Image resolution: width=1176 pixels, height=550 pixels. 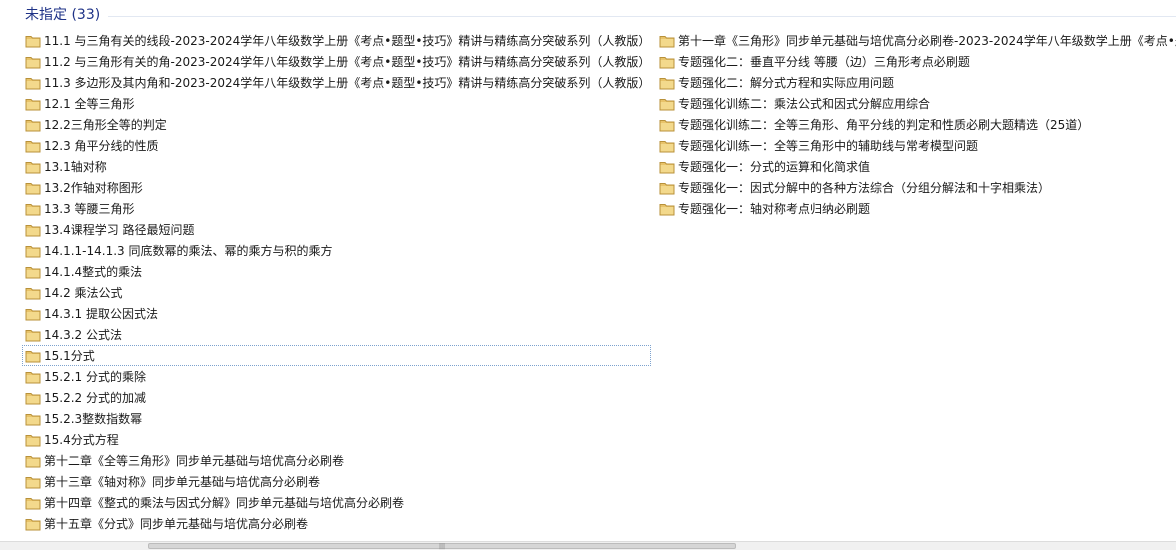 What do you see at coordinates (916, 208) in the screenshot?
I see `folder-item: 专题强化一：轴对称考点归纳必刷题` at bounding box center [916, 208].